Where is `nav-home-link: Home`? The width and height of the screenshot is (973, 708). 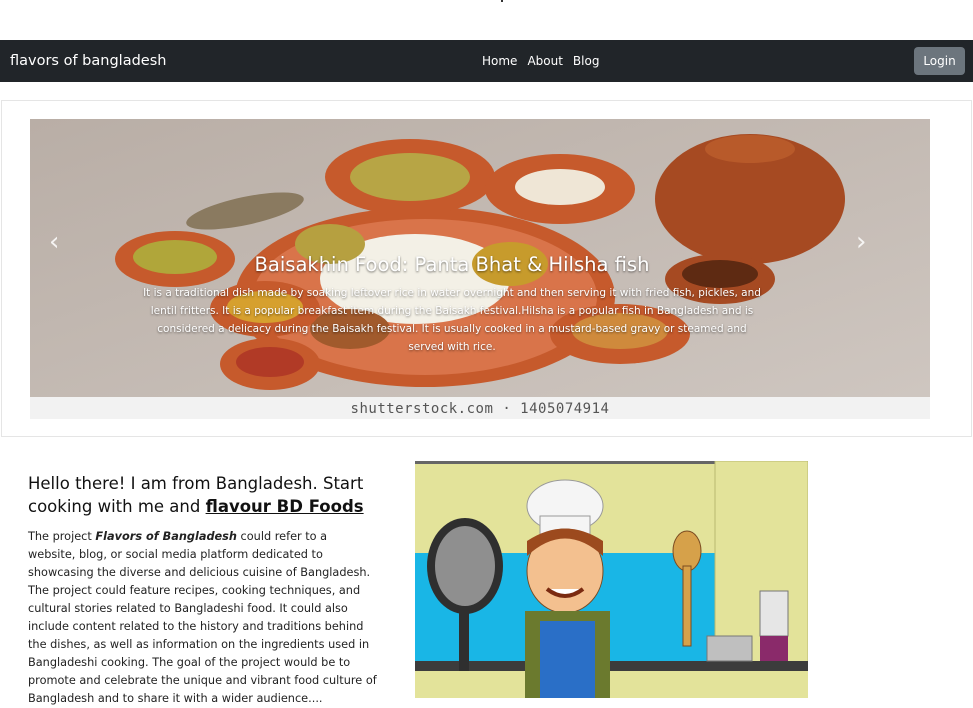
nav-home-link: Home is located at coordinates (499, 61).